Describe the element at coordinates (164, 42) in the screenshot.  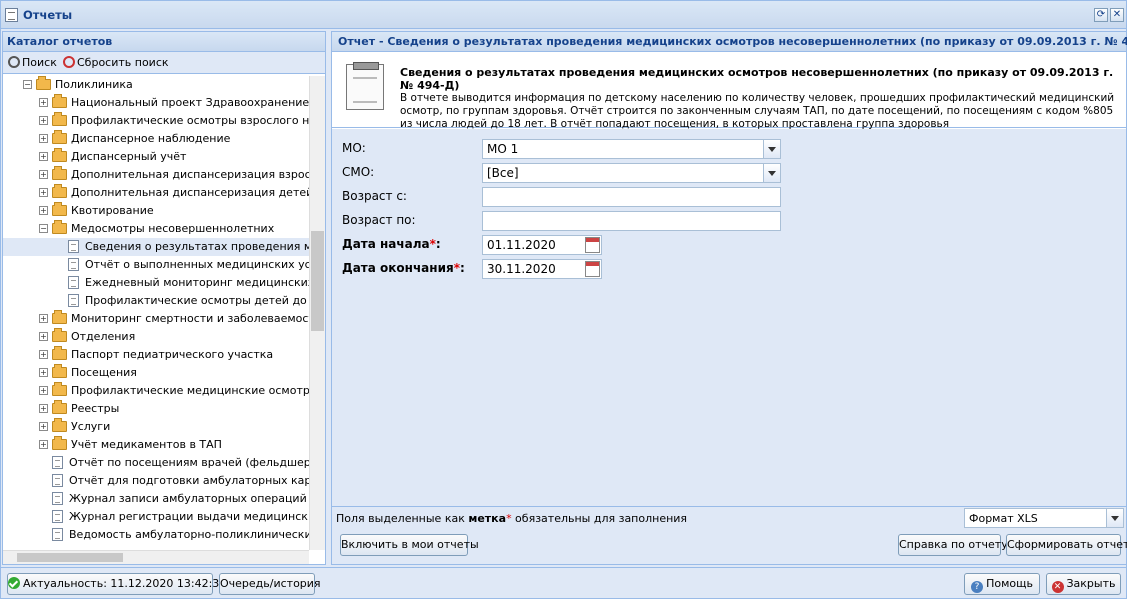
I see `catalog-title: Каталог отчетов` at that location.